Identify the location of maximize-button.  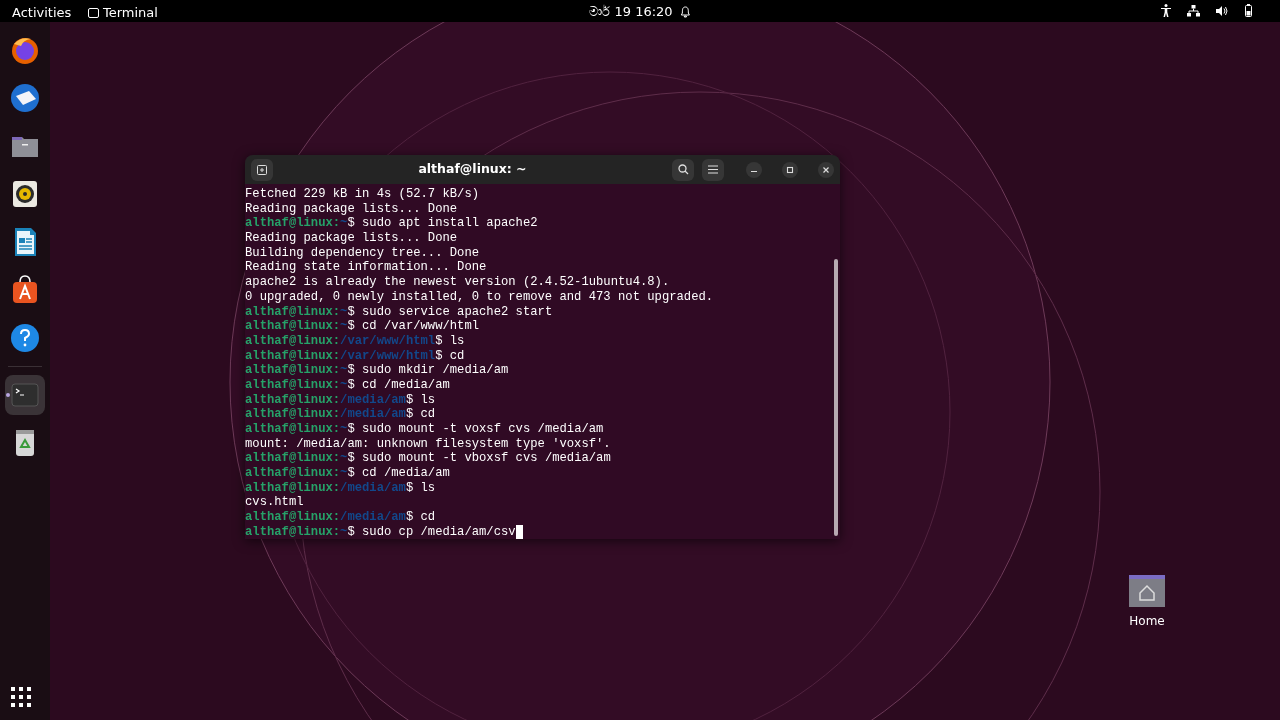
(790, 169).